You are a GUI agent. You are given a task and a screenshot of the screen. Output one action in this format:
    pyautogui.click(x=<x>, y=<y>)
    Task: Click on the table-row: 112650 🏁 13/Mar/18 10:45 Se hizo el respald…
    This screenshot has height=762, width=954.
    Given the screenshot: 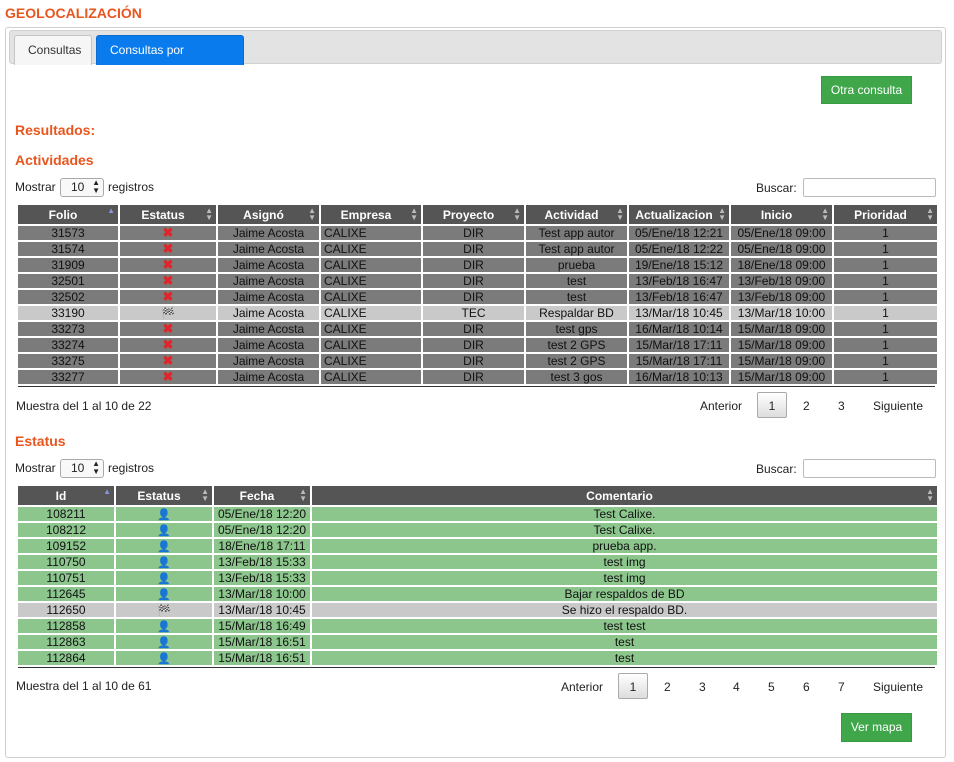 What is the action you would take?
    pyautogui.click(x=477, y=610)
    